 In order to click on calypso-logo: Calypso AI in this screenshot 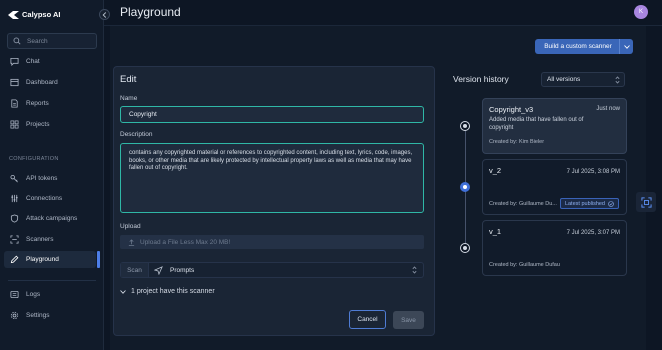, I will do `click(34, 14)`.